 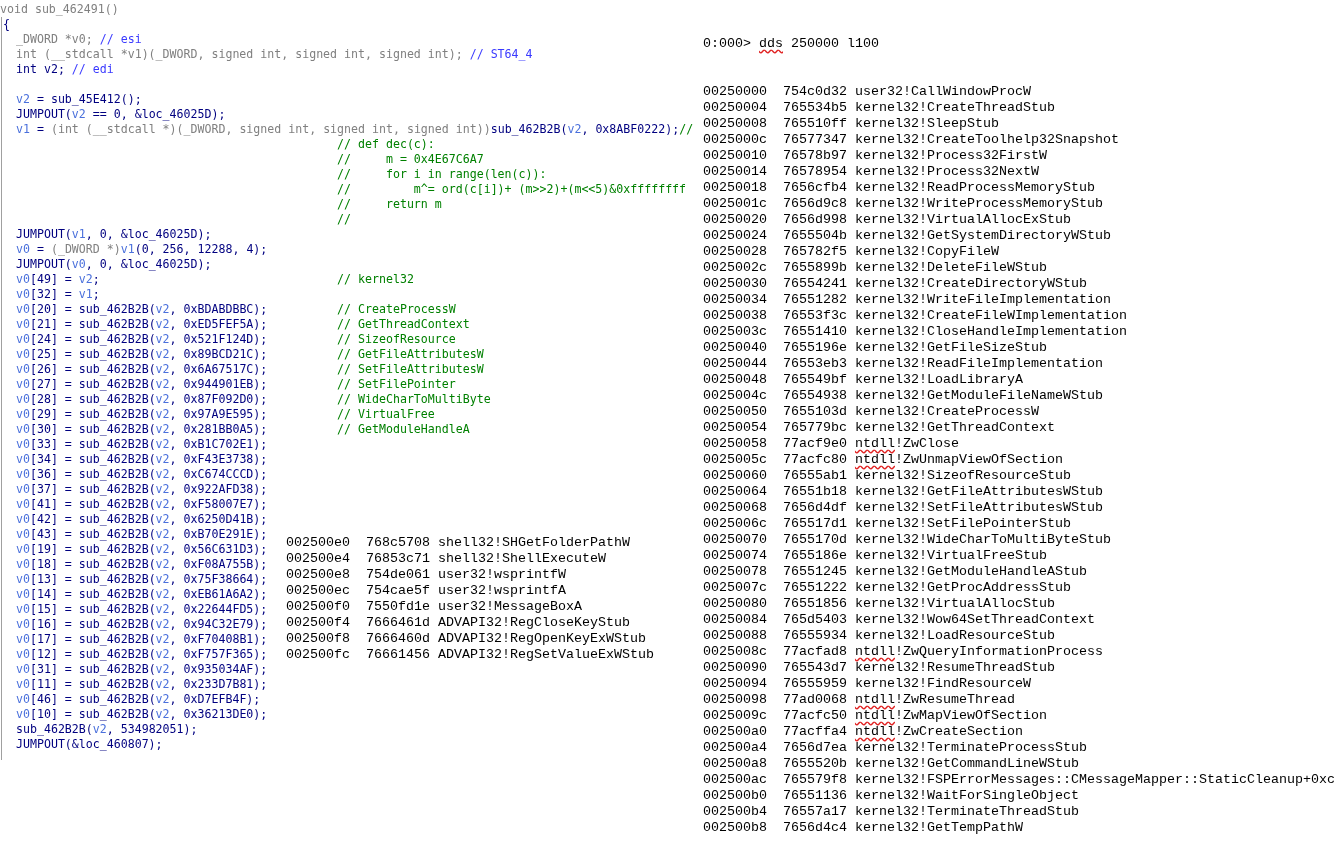 What do you see at coordinates (815, 732) in the screenshot?
I see `pointer-value: 77acffa4` at bounding box center [815, 732].